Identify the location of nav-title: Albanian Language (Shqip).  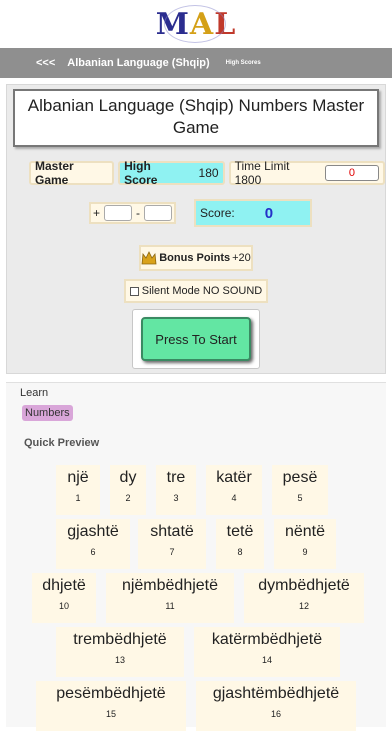
(138, 63).